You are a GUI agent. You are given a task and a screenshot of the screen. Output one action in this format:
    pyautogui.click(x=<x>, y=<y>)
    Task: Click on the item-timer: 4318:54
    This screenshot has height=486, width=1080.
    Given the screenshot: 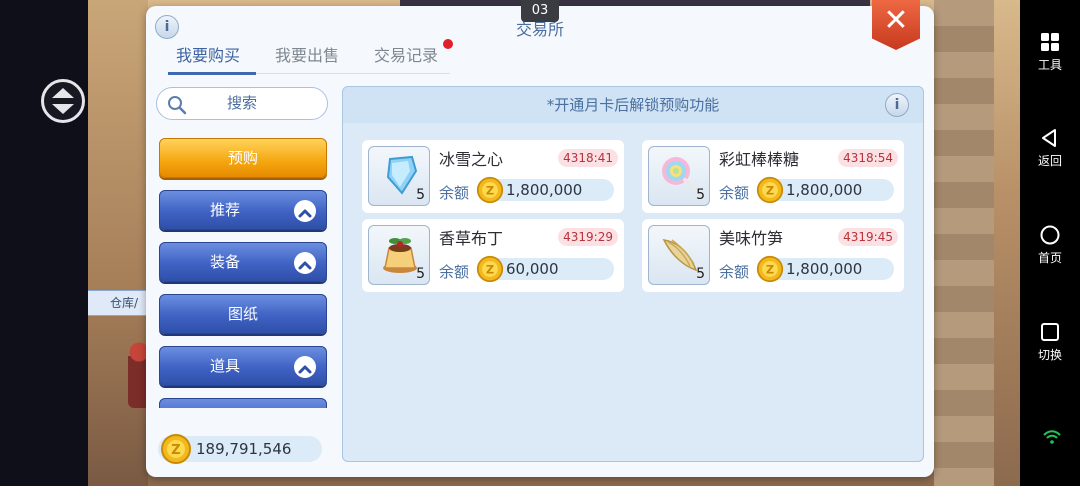 What is the action you would take?
    pyautogui.click(x=868, y=158)
    